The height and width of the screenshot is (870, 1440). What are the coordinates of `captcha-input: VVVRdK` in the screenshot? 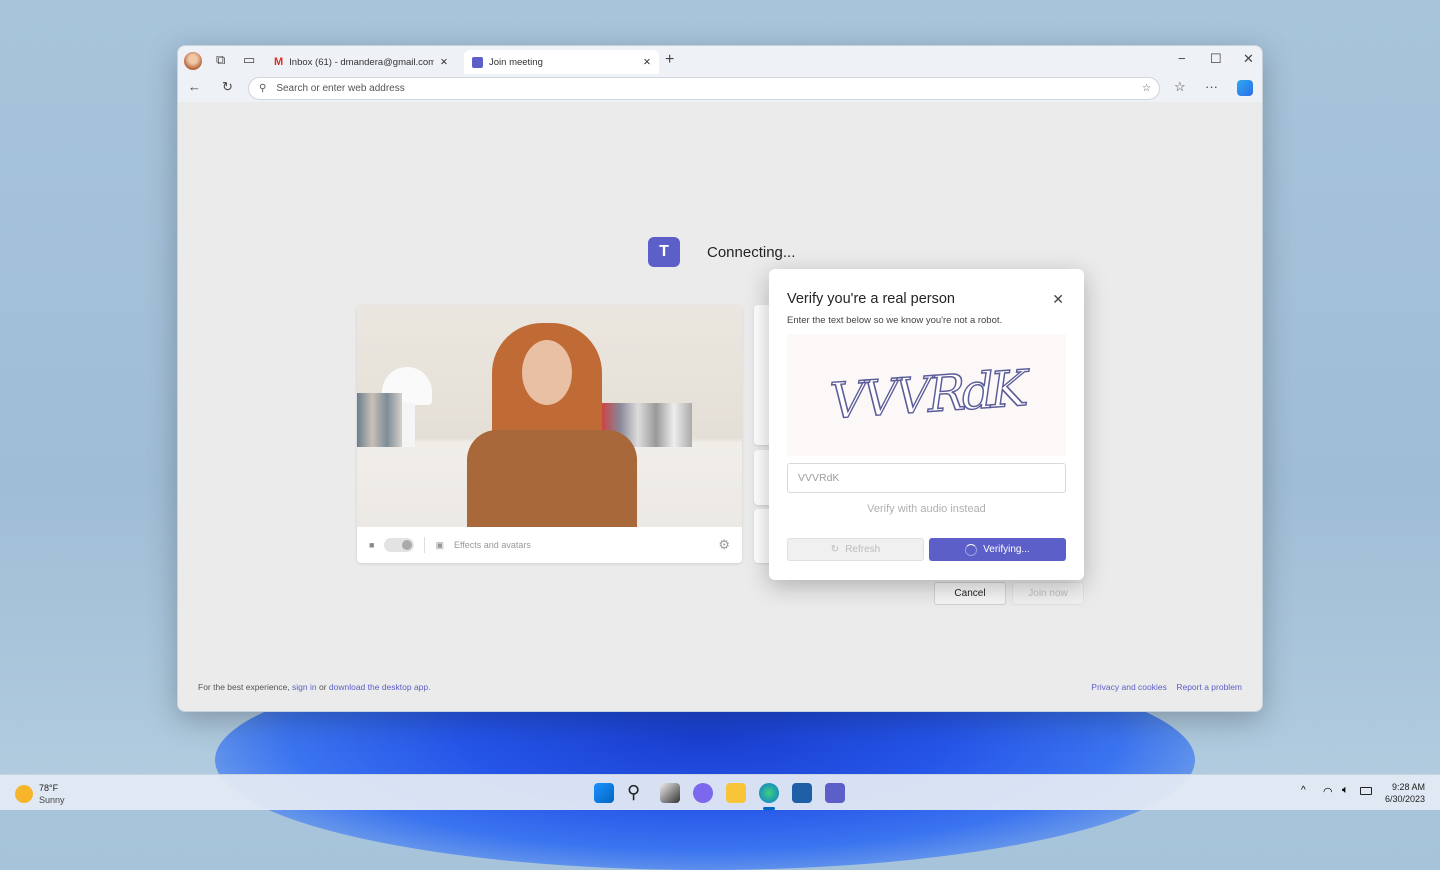 It's located at (926, 478).